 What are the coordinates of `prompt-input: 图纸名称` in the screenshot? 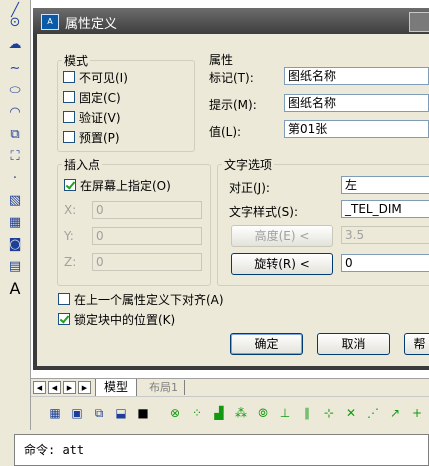 It's located at (356, 103).